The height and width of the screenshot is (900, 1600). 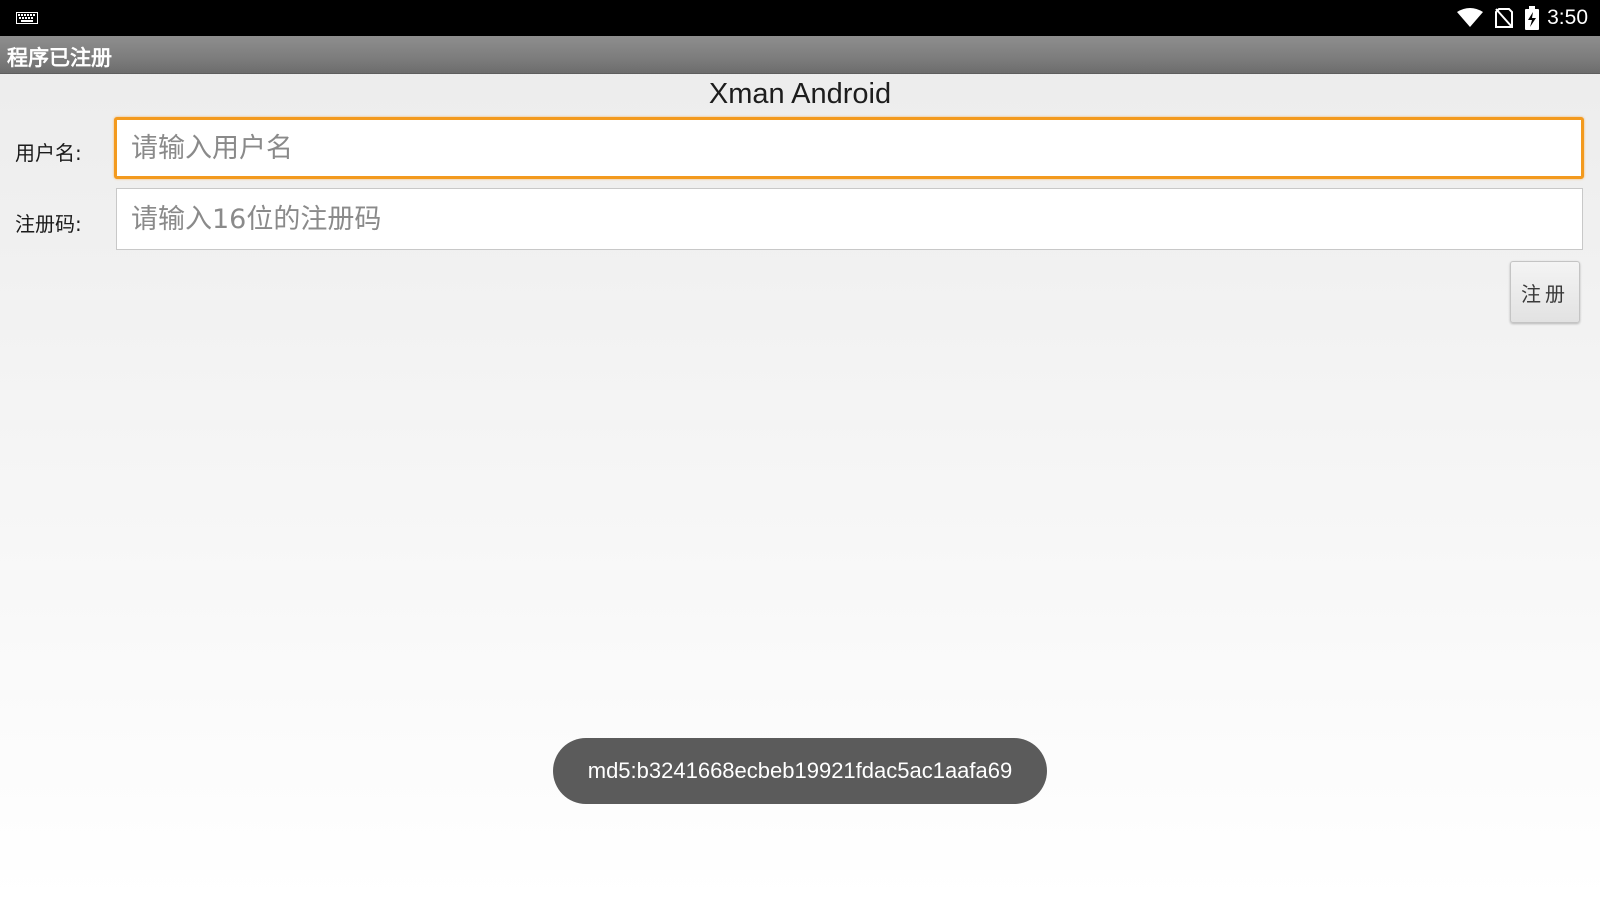 What do you see at coordinates (1470, 17) in the screenshot?
I see `wifi-icon` at bounding box center [1470, 17].